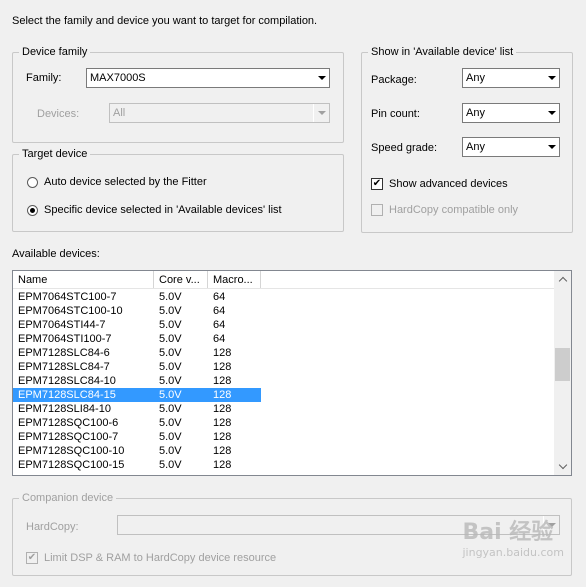  Describe the element at coordinates (68, 423) in the screenshot. I see `cell-name: EPM7128SQC100-6` at that location.